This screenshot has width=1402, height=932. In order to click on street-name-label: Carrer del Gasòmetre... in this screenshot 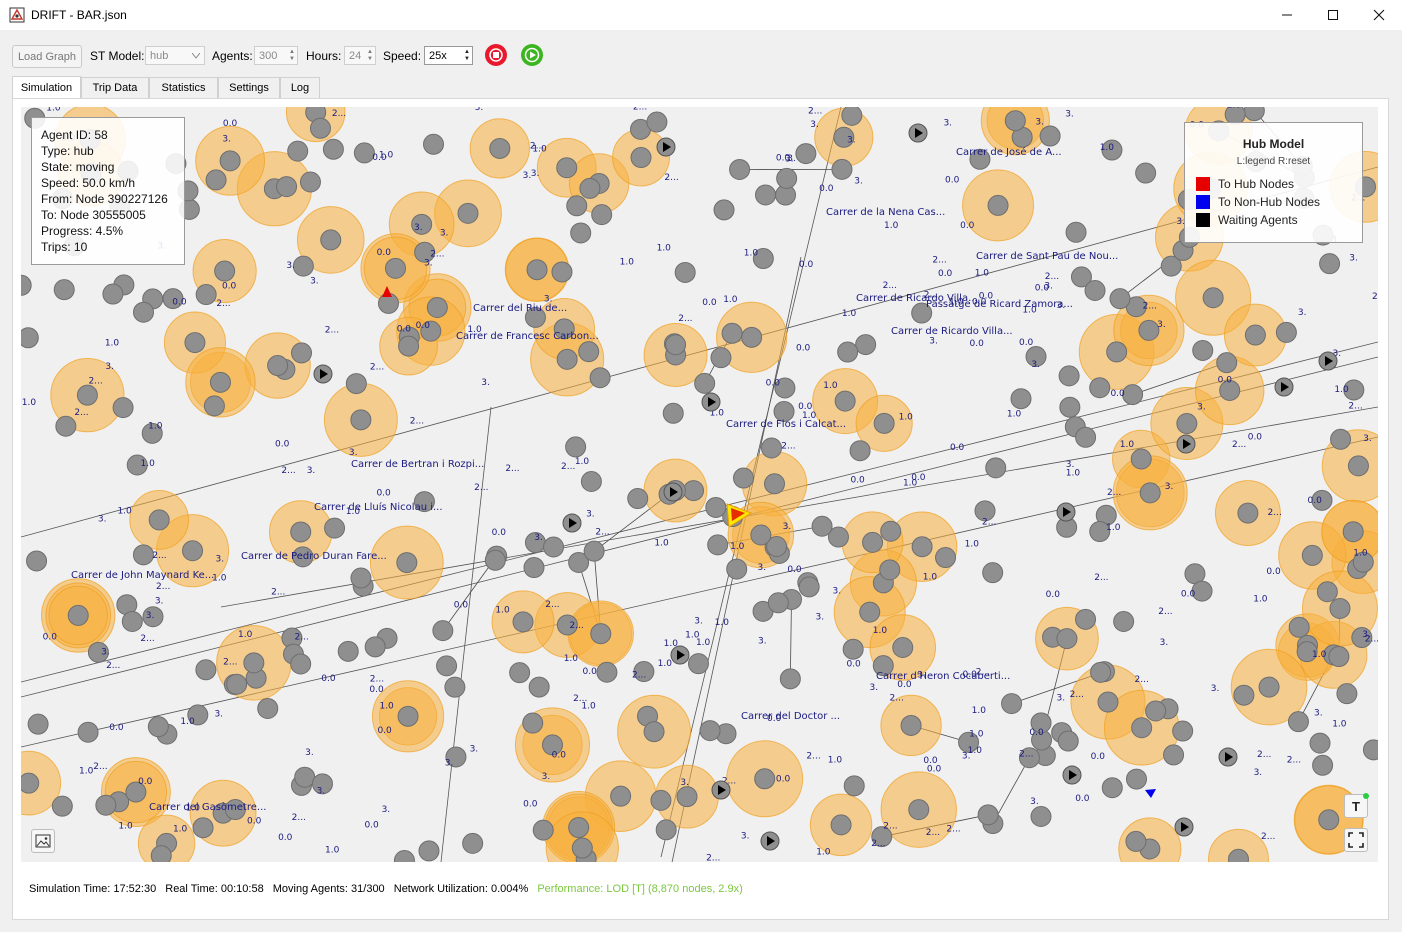, I will do `click(207, 807)`.